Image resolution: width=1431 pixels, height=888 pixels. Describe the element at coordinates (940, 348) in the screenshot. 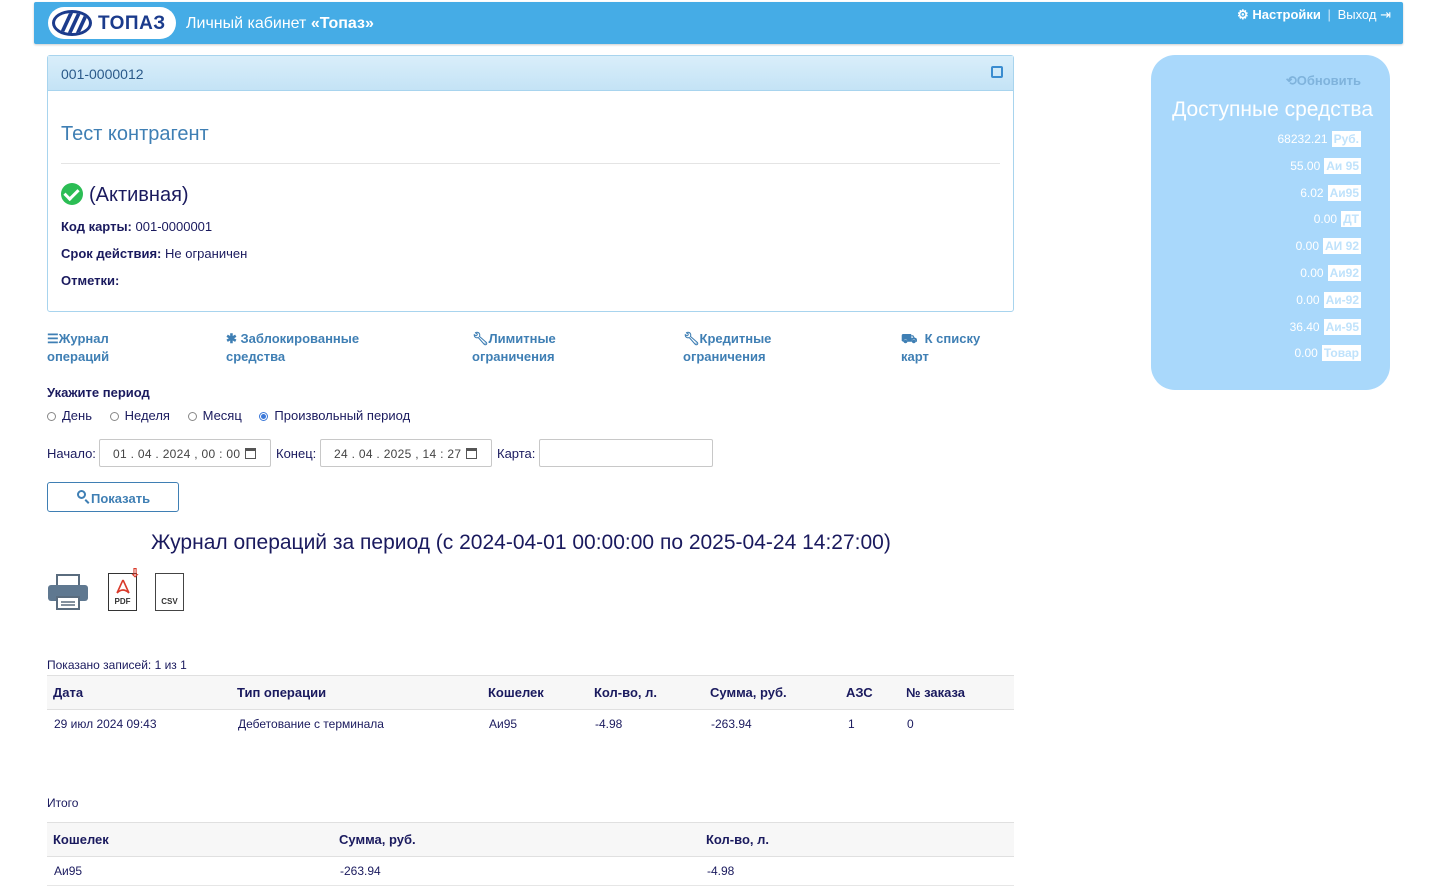

I see `nav-card-list: ⛟ К списку карт` at that location.